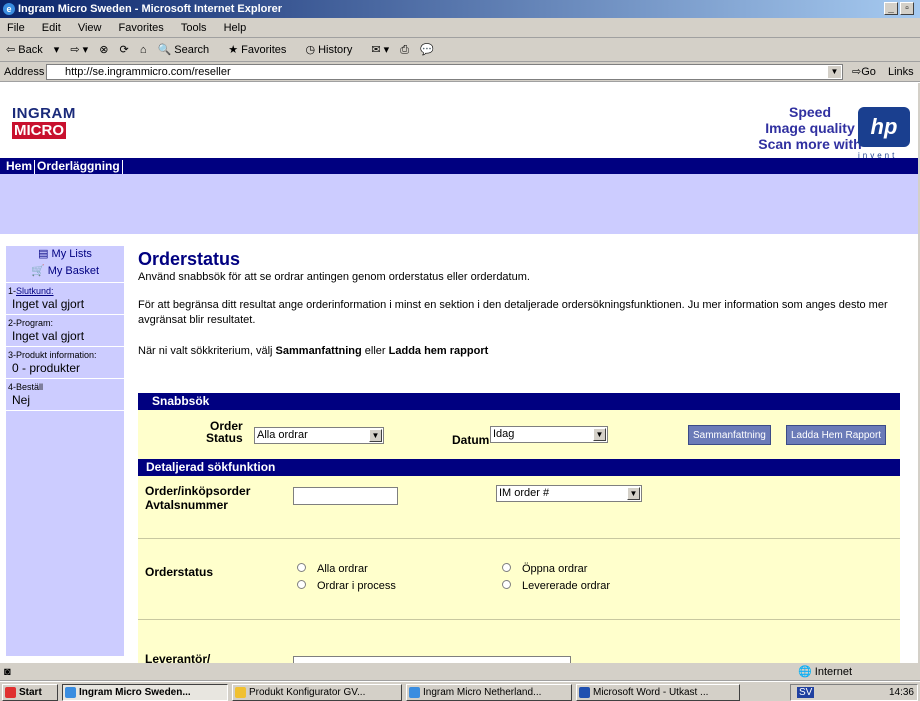 The image size is (920, 701). I want to click on history-label: History, so click(335, 50).